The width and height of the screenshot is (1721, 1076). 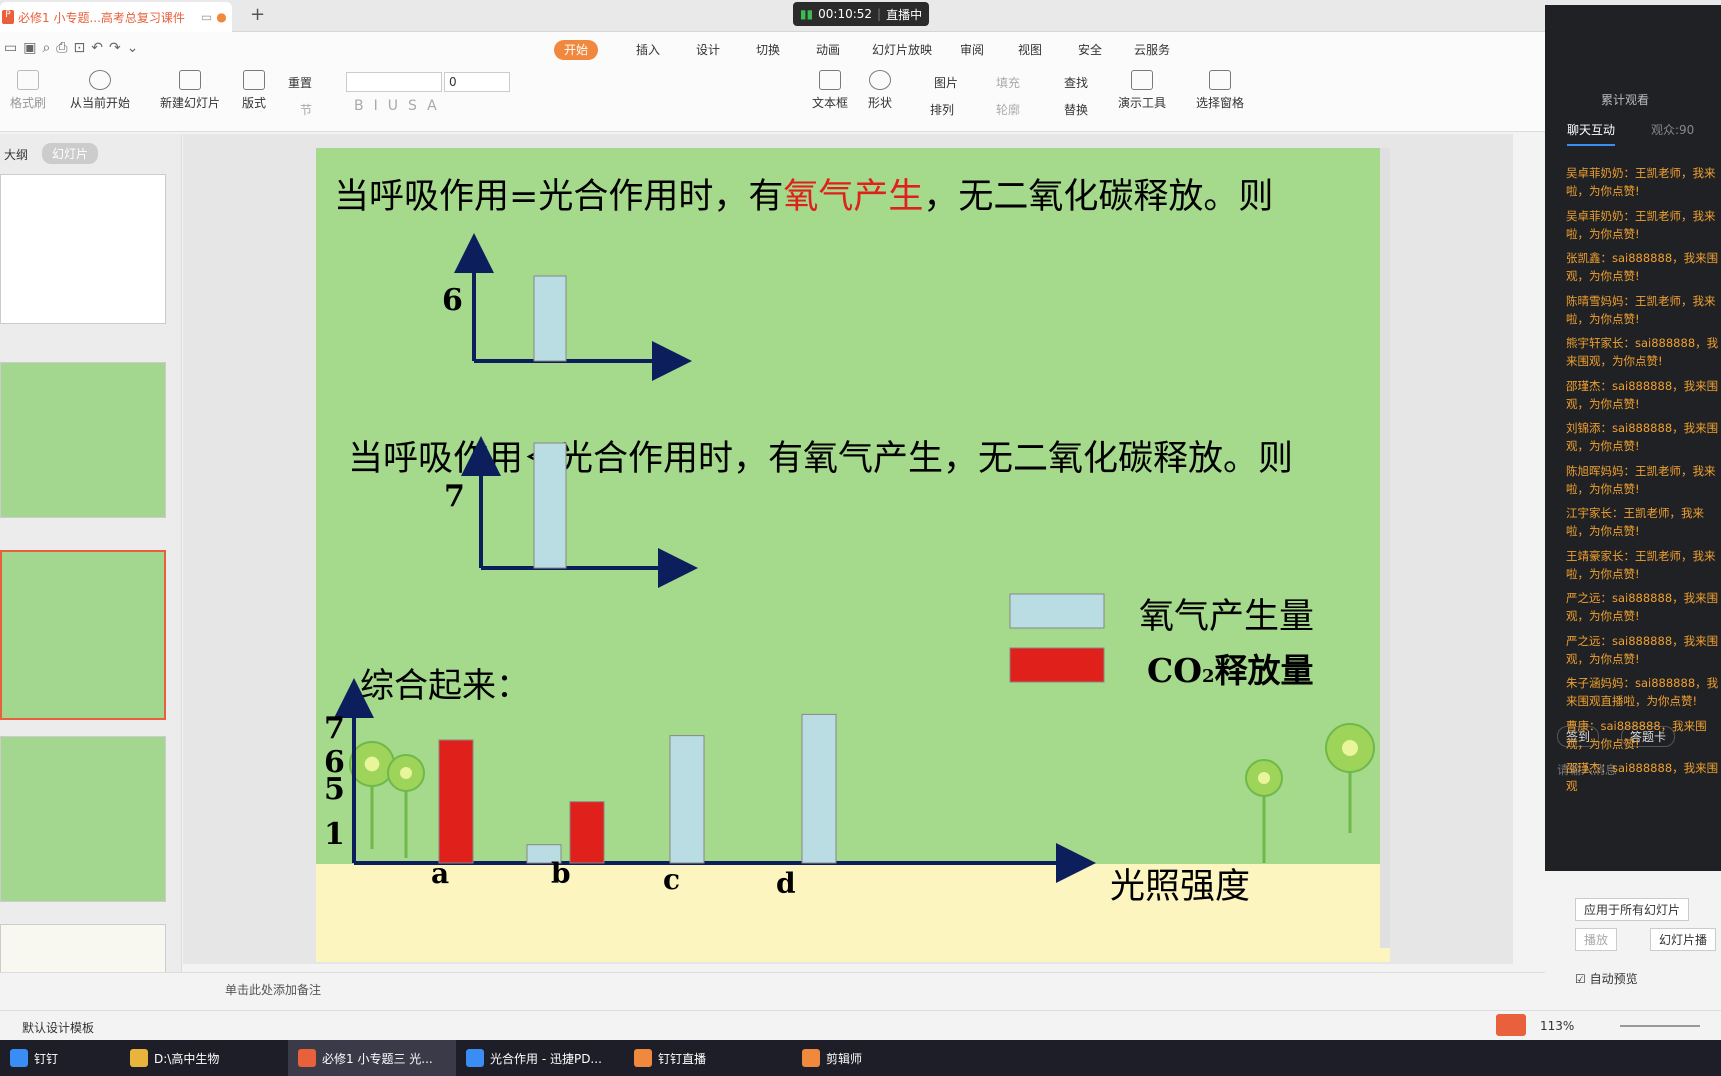 What do you see at coordinates (1220, 80) in the screenshot?
I see `selection-pane-icon` at bounding box center [1220, 80].